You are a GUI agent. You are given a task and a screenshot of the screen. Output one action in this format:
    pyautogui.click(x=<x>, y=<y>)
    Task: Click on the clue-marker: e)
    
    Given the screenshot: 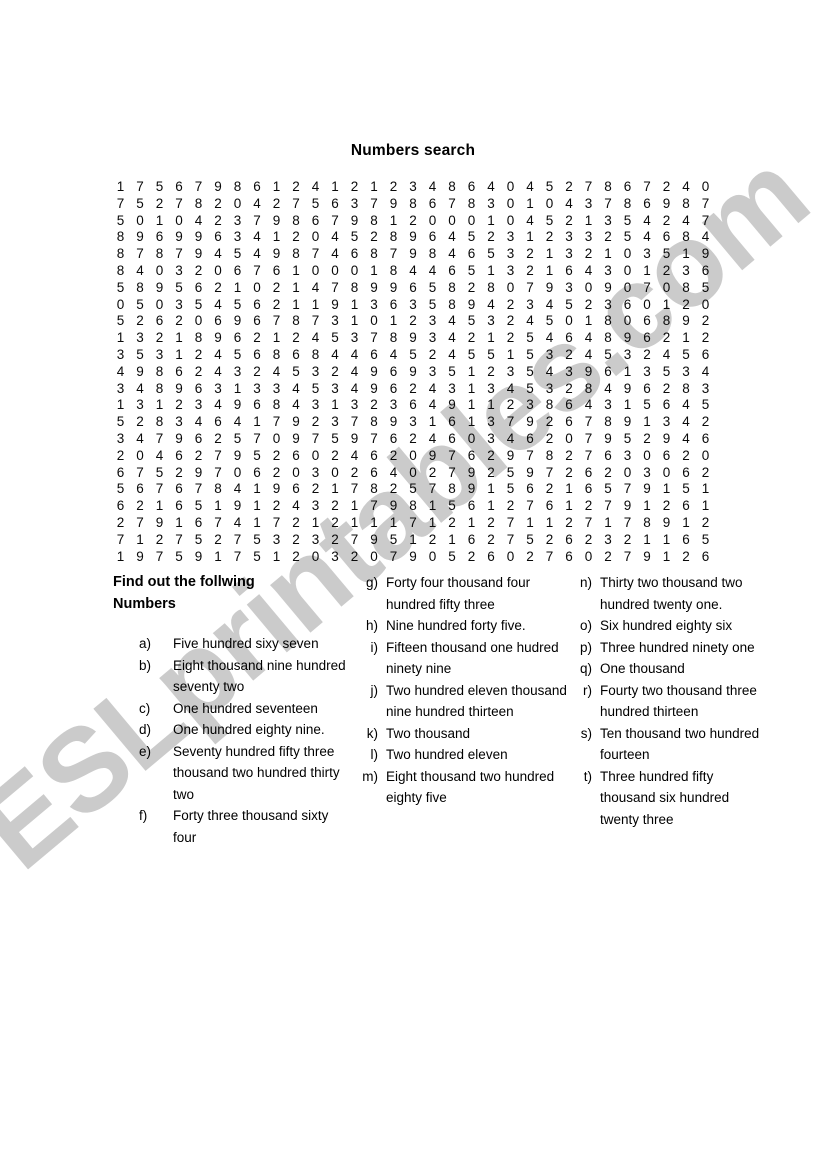 What is the action you would take?
    pyautogui.click(x=145, y=751)
    